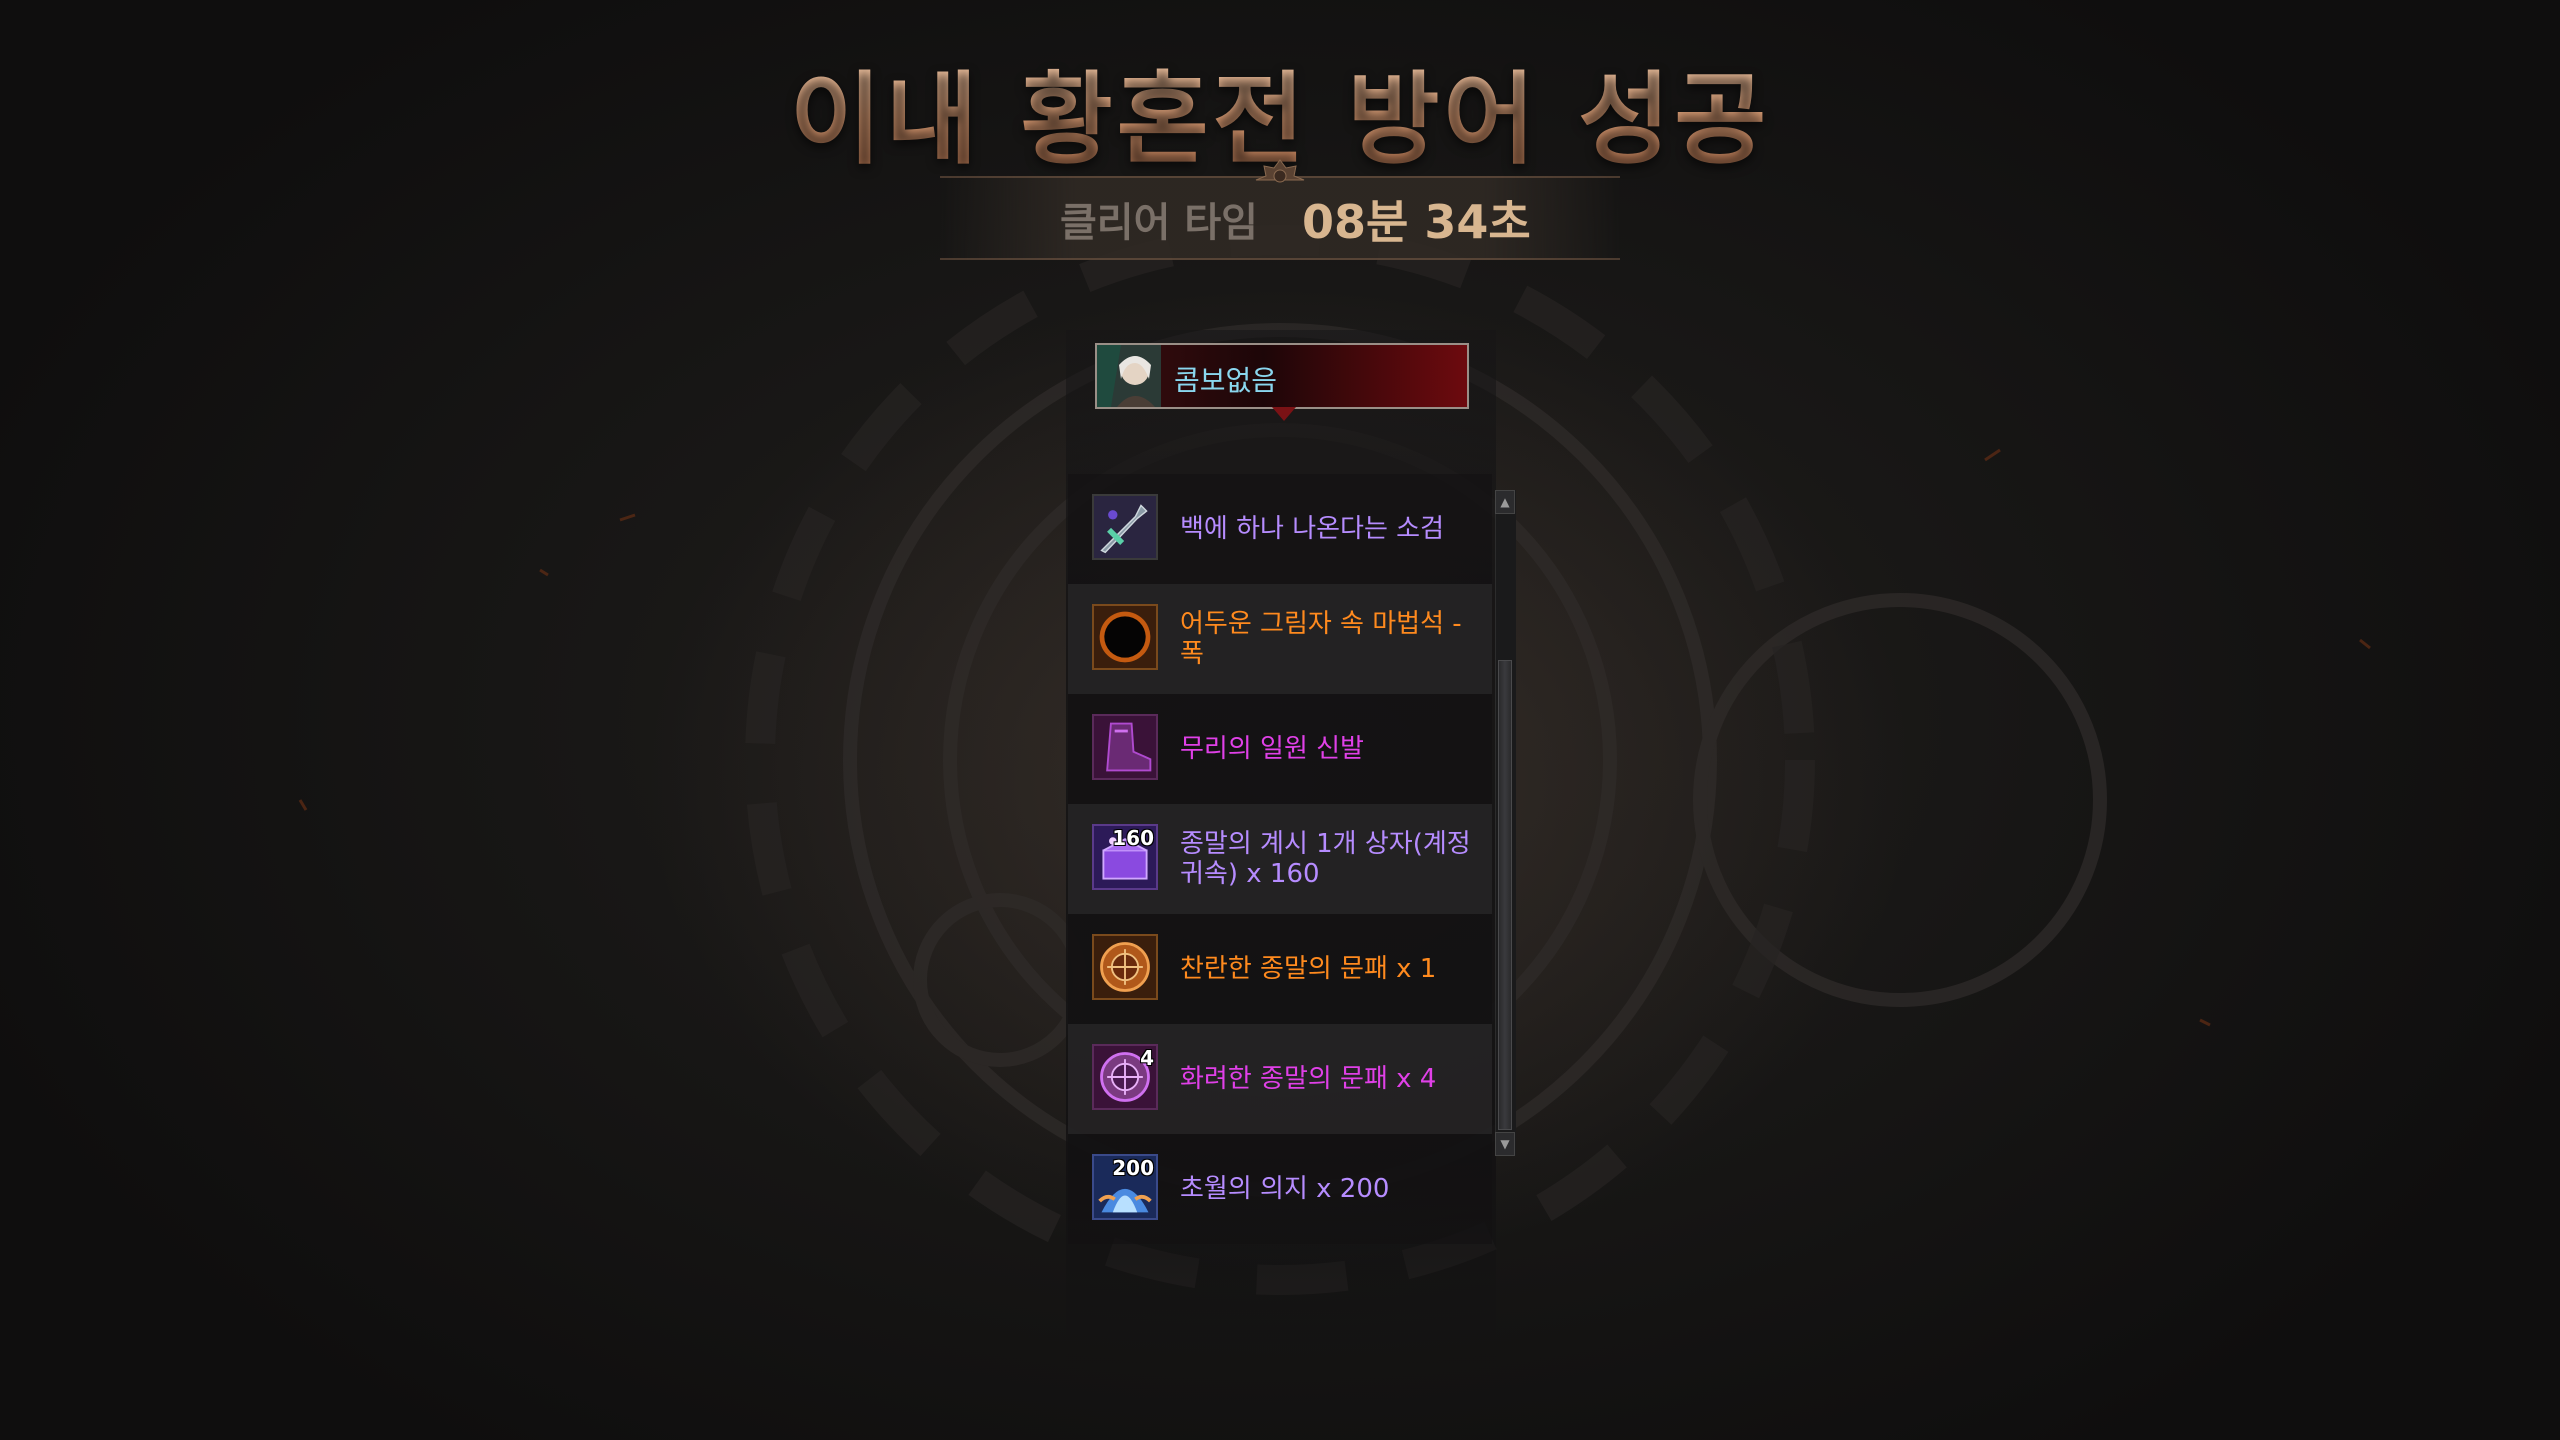  What do you see at coordinates (1312, 529) in the screenshot?
I see `reward-item-name: 백에 하나 나온다는 소검` at bounding box center [1312, 529].